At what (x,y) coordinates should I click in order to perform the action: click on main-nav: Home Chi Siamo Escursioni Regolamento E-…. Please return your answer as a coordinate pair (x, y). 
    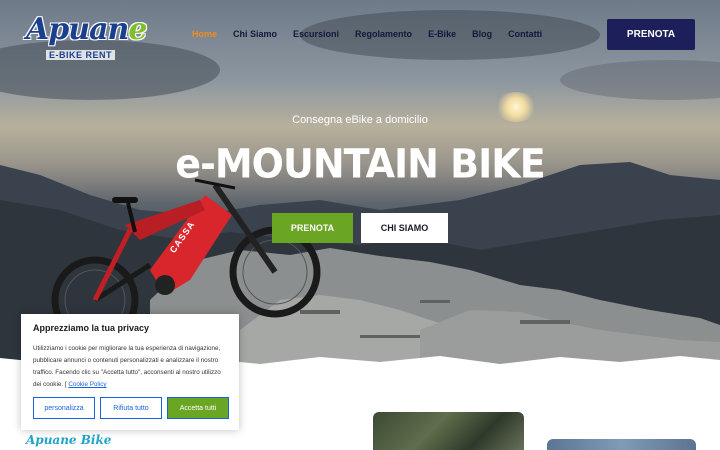
    Looking at the image, I should click on (375, 34).